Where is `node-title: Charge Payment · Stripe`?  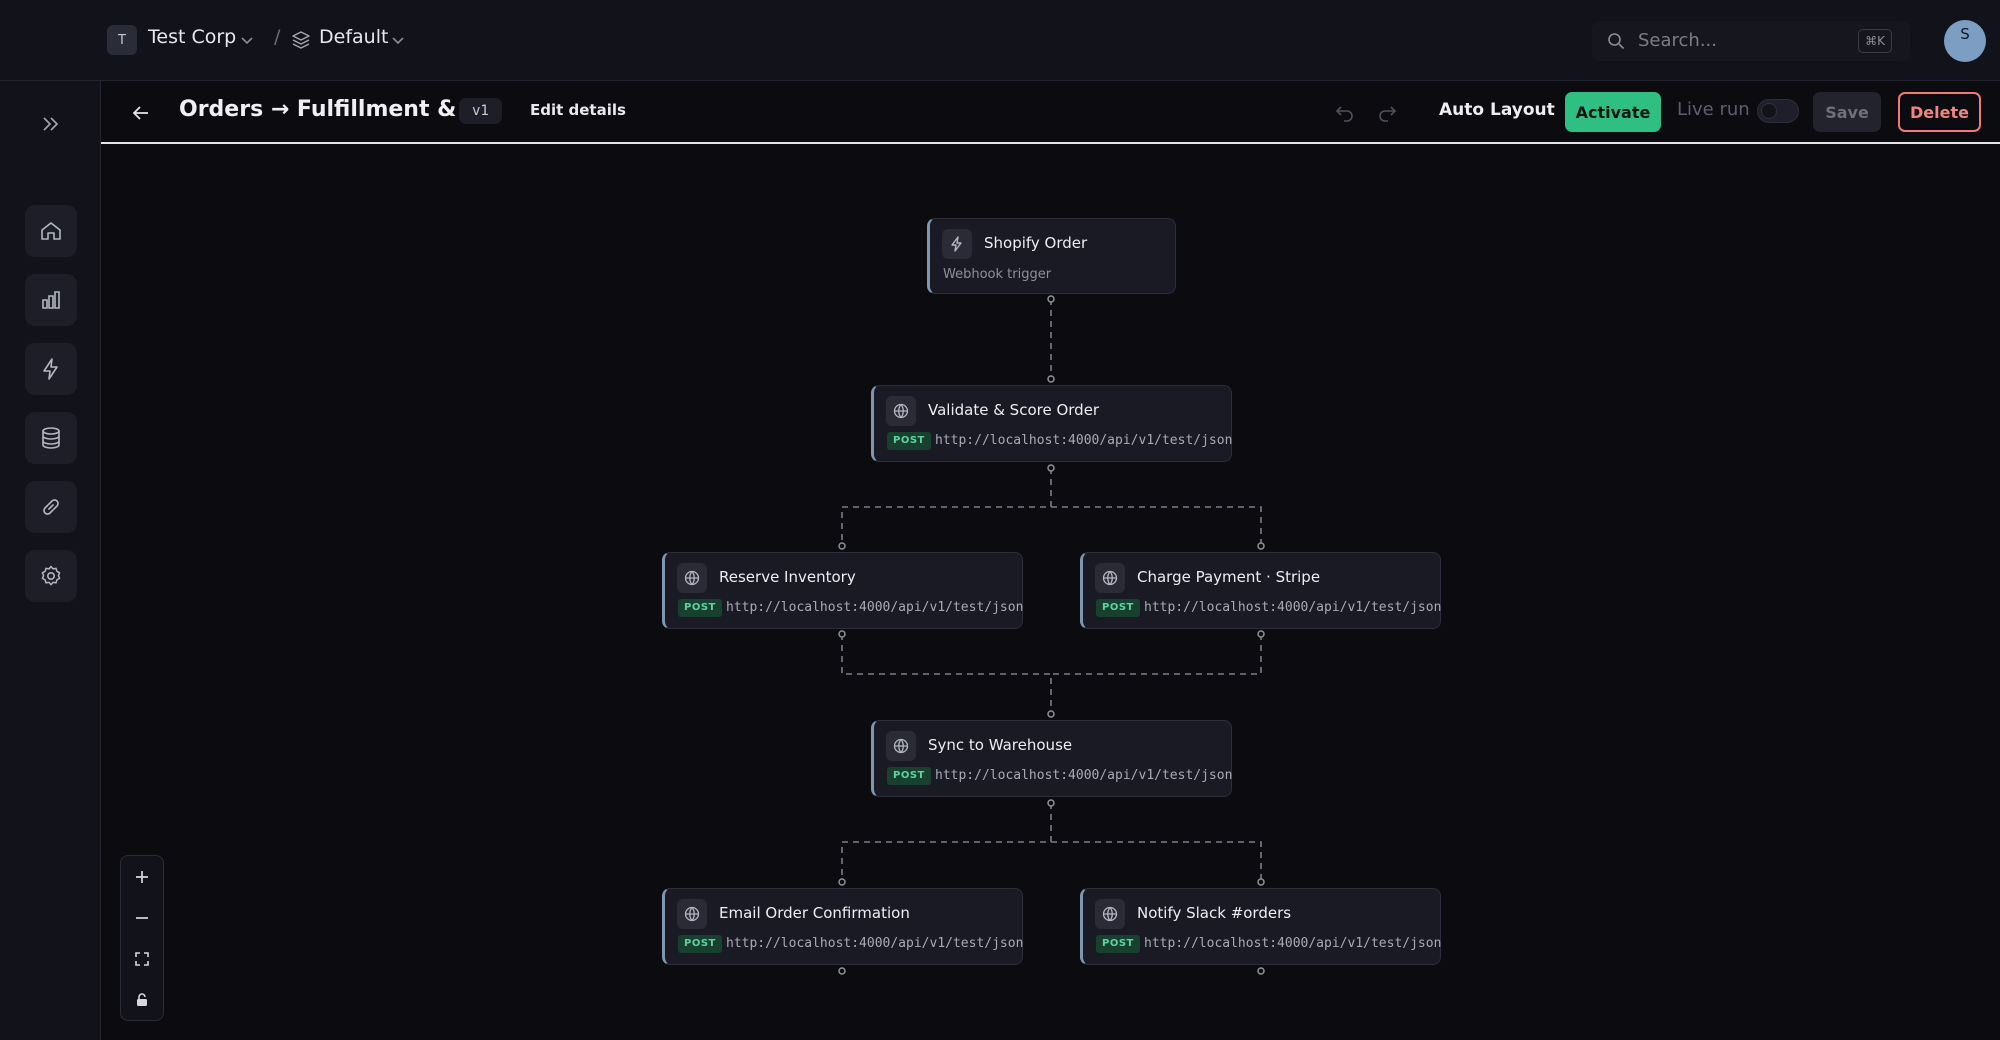 node-title: Charge Payment · Stripe is located at coordinates (1229, 577).